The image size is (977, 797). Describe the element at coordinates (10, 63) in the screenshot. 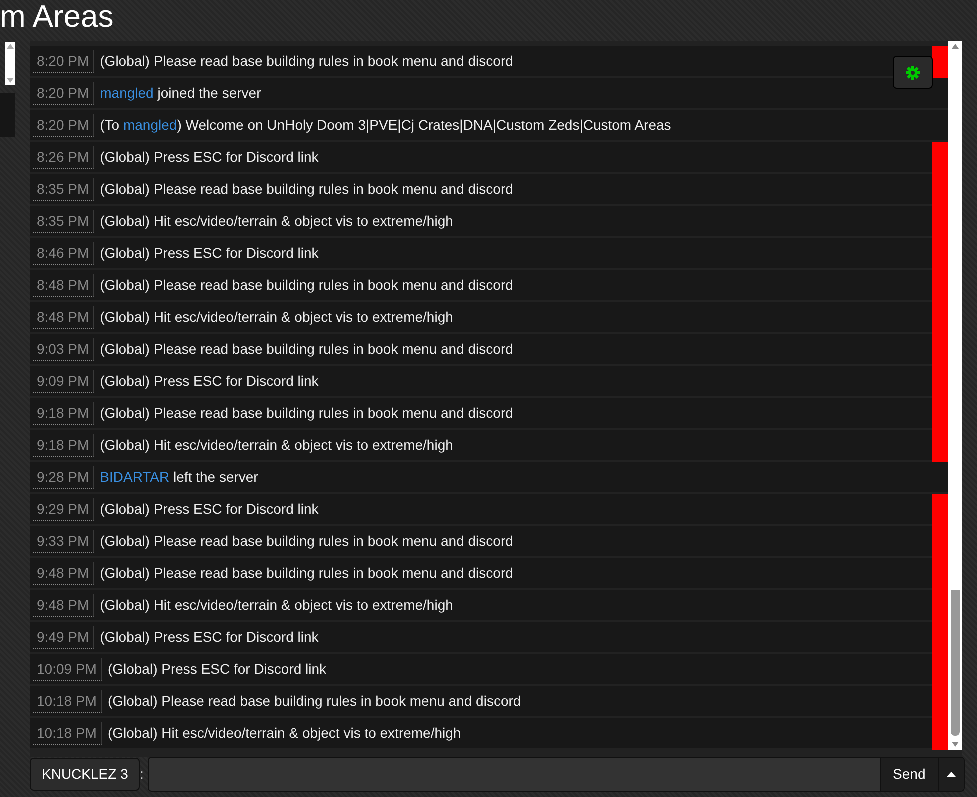

I see `list-box` at that location.